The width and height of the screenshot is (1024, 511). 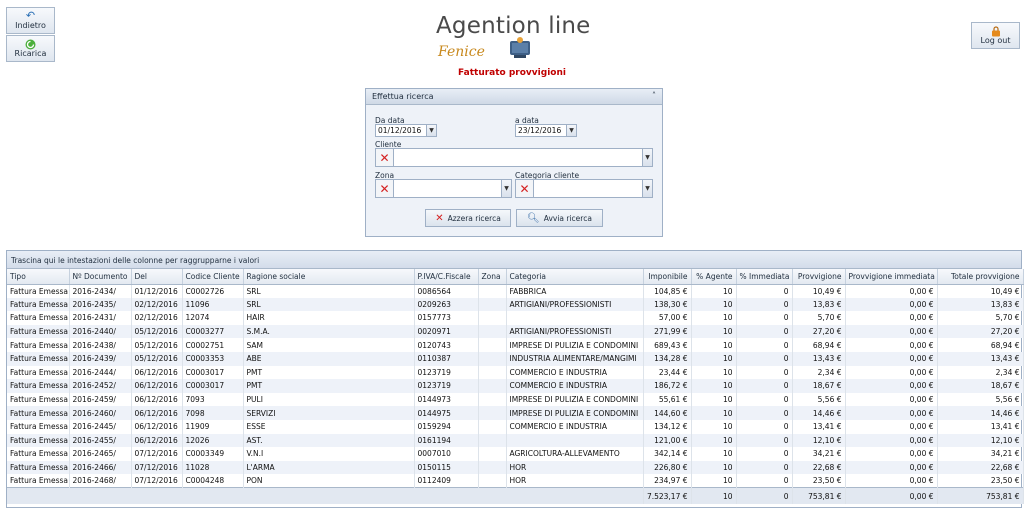 What do you see at coordinates (329, 454) in the screenshot?
I see `cell-ragione-sociale: V.N.I` at bounding box center [329, 454].